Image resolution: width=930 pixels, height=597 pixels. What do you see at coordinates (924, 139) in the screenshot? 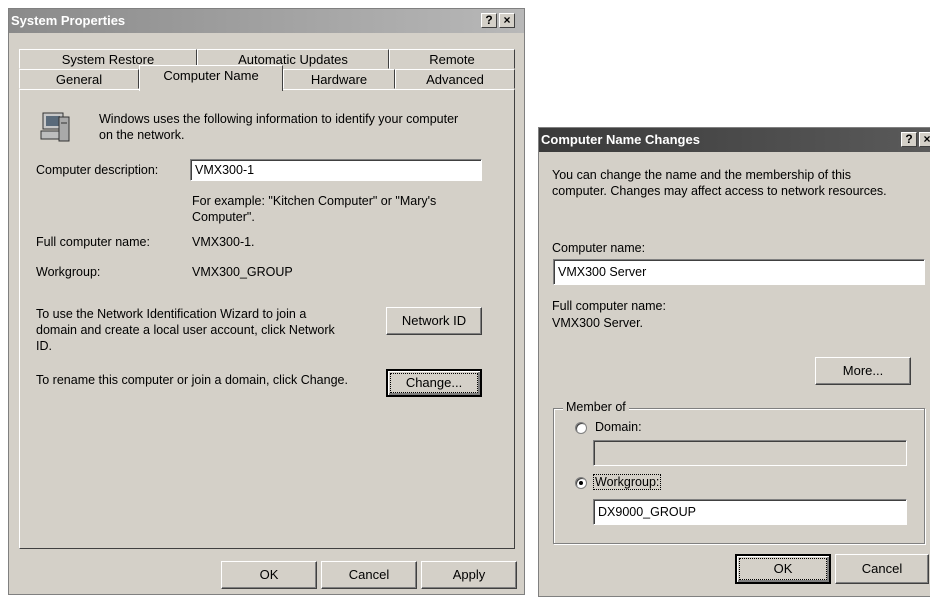
I see `dialog-close-button: ×` at bounding box center [924, 139].